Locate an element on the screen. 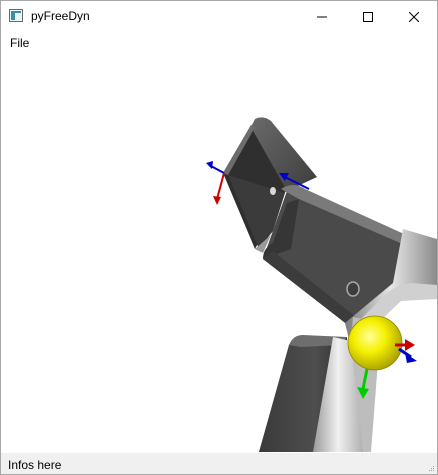  minimize-button is located at coordinates (322, 16).